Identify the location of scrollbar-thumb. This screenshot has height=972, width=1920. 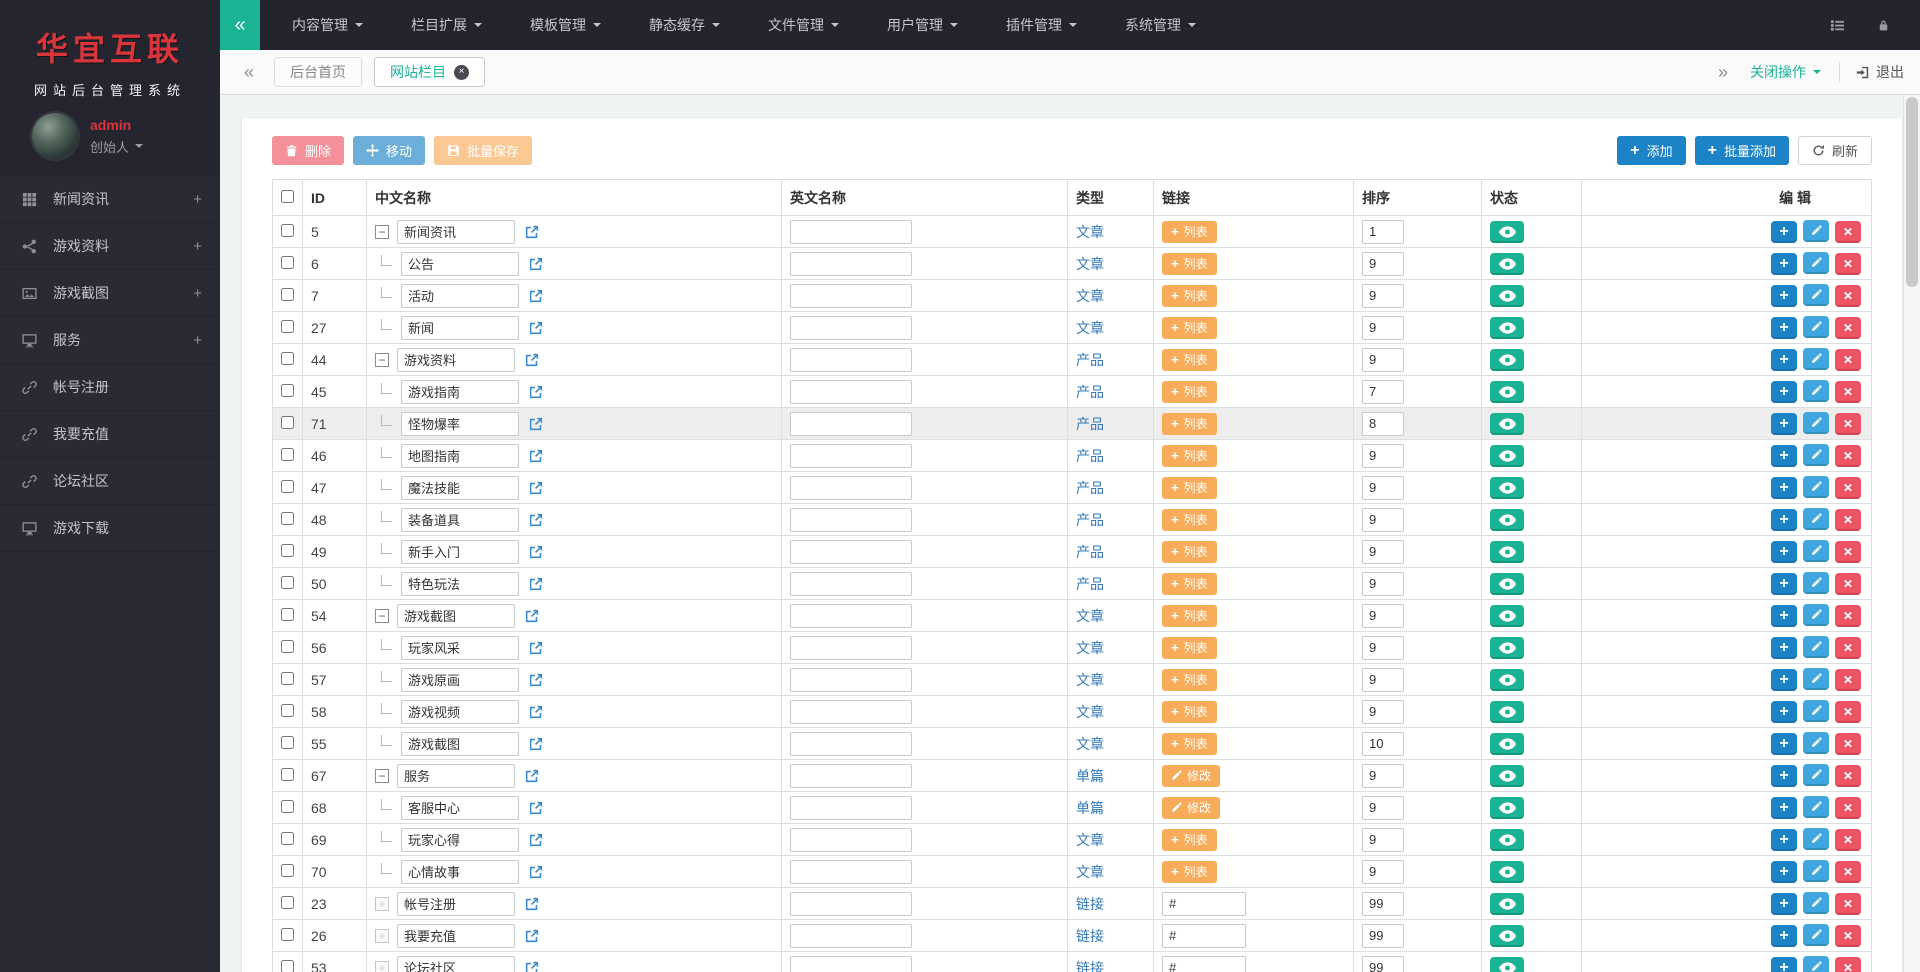
(1912, 192).